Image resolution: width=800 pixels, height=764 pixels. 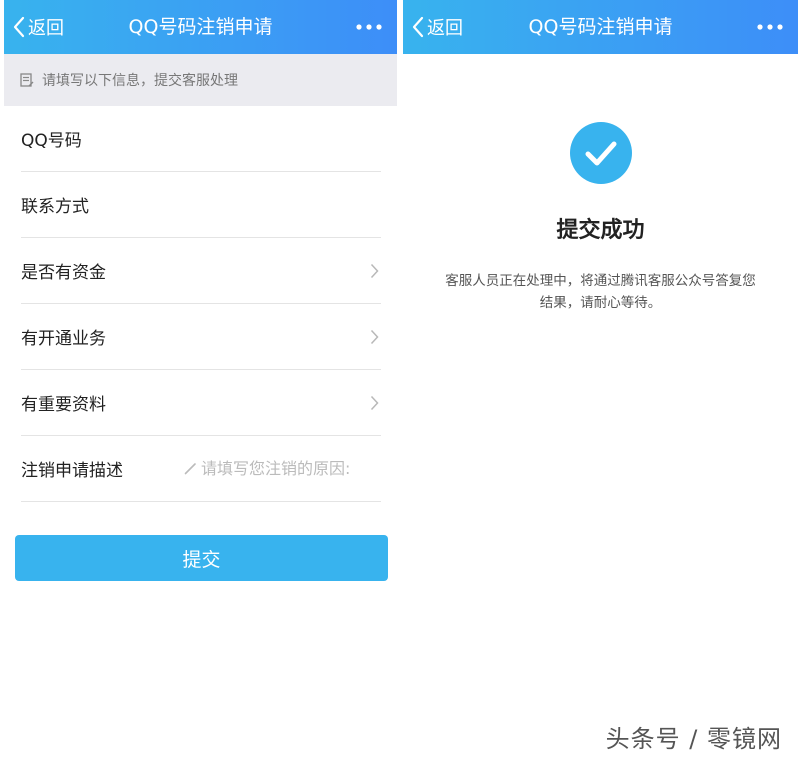 What do you see at coordinates (201, 337) in the screenshot?
I see `form-row-services: 有开通业务` at bounding box center [201, 337].